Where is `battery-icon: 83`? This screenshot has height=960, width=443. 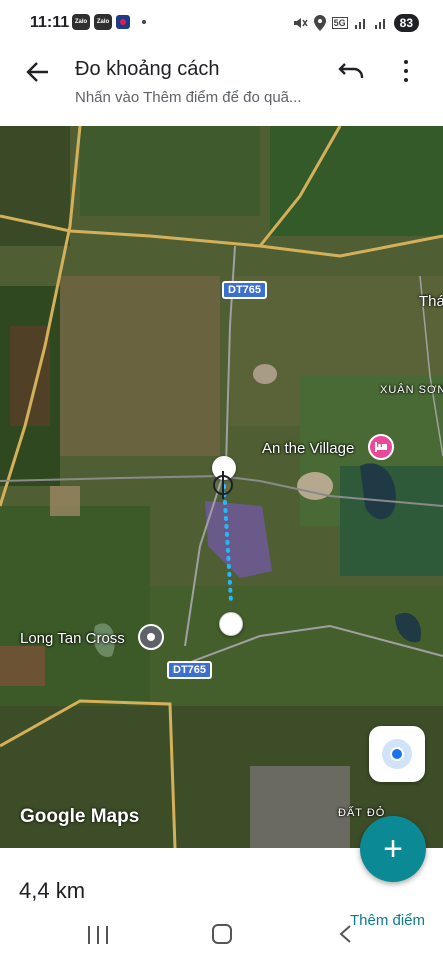
battery-icon: 83 is located at coordinates (406, 23).